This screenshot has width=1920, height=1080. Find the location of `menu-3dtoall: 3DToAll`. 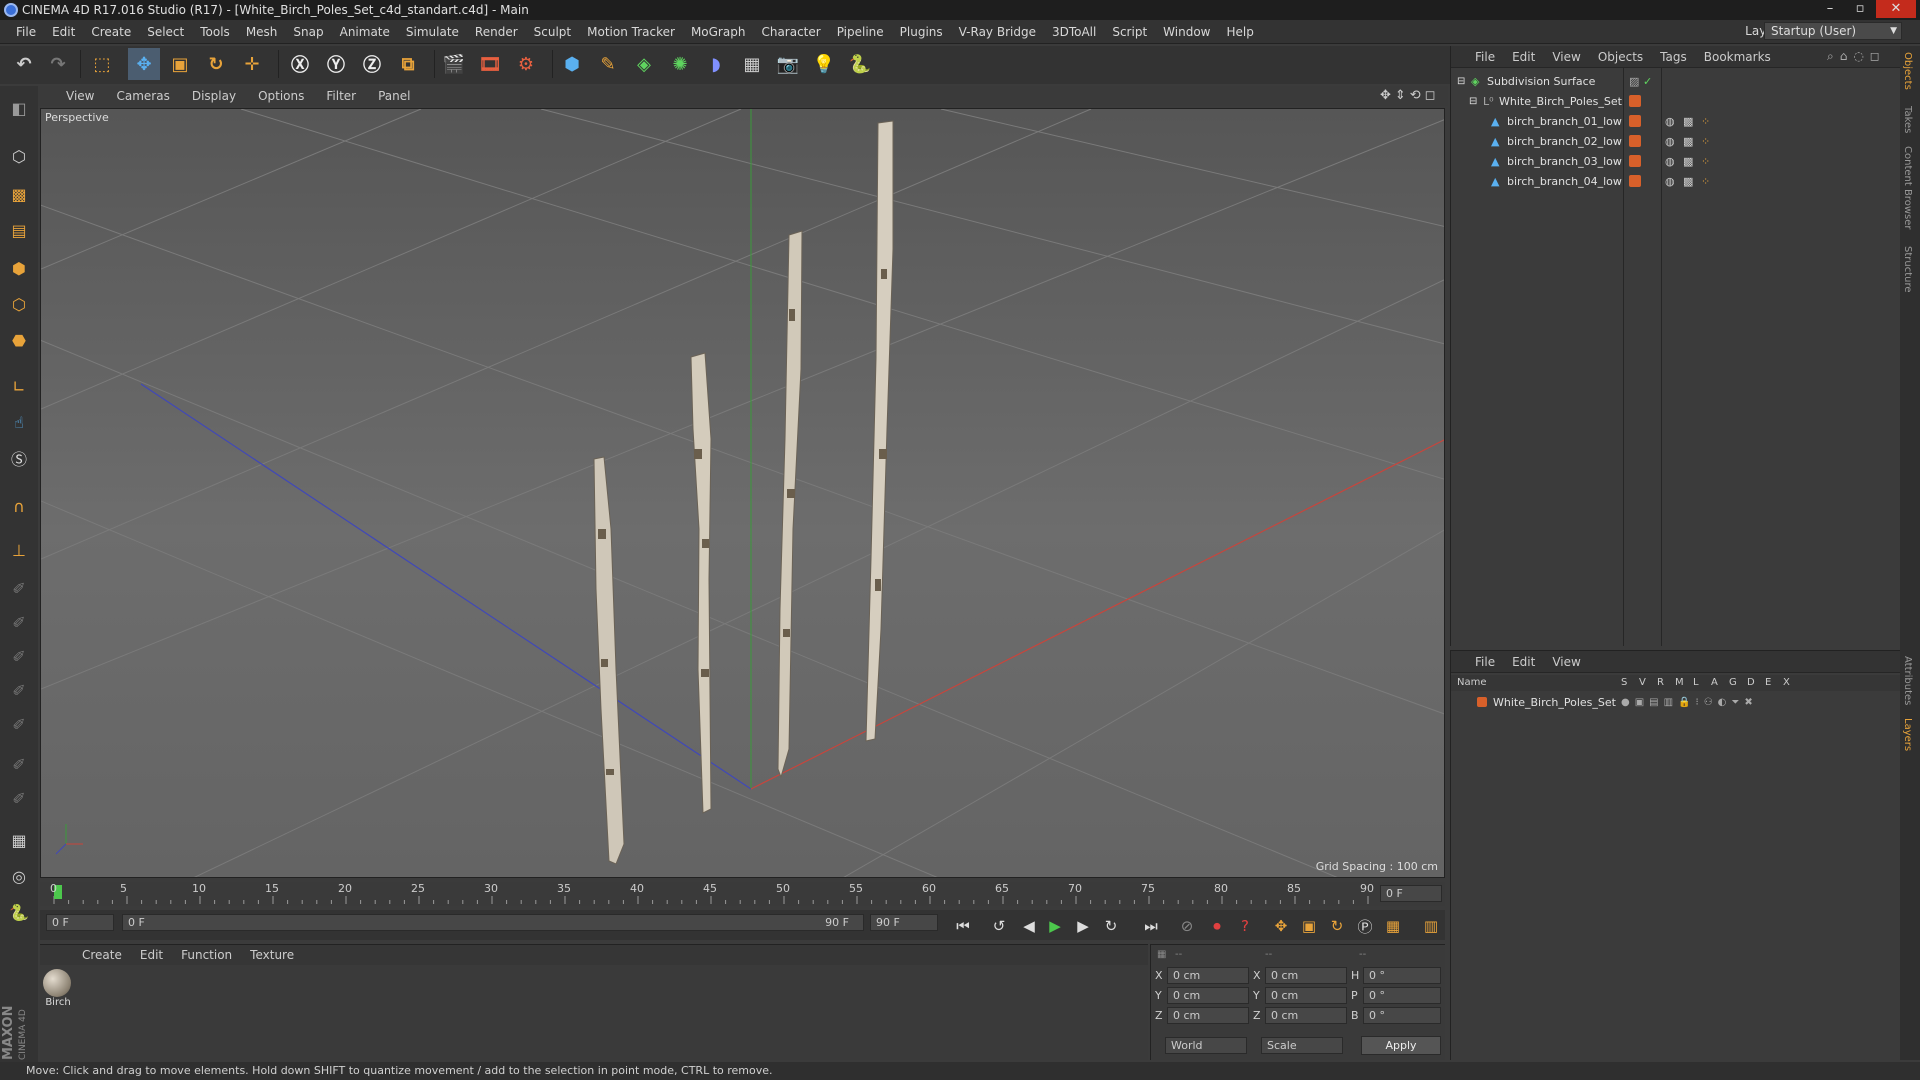

menu-3dtoall: 3DToAll is located at coordinates (1074, 32).